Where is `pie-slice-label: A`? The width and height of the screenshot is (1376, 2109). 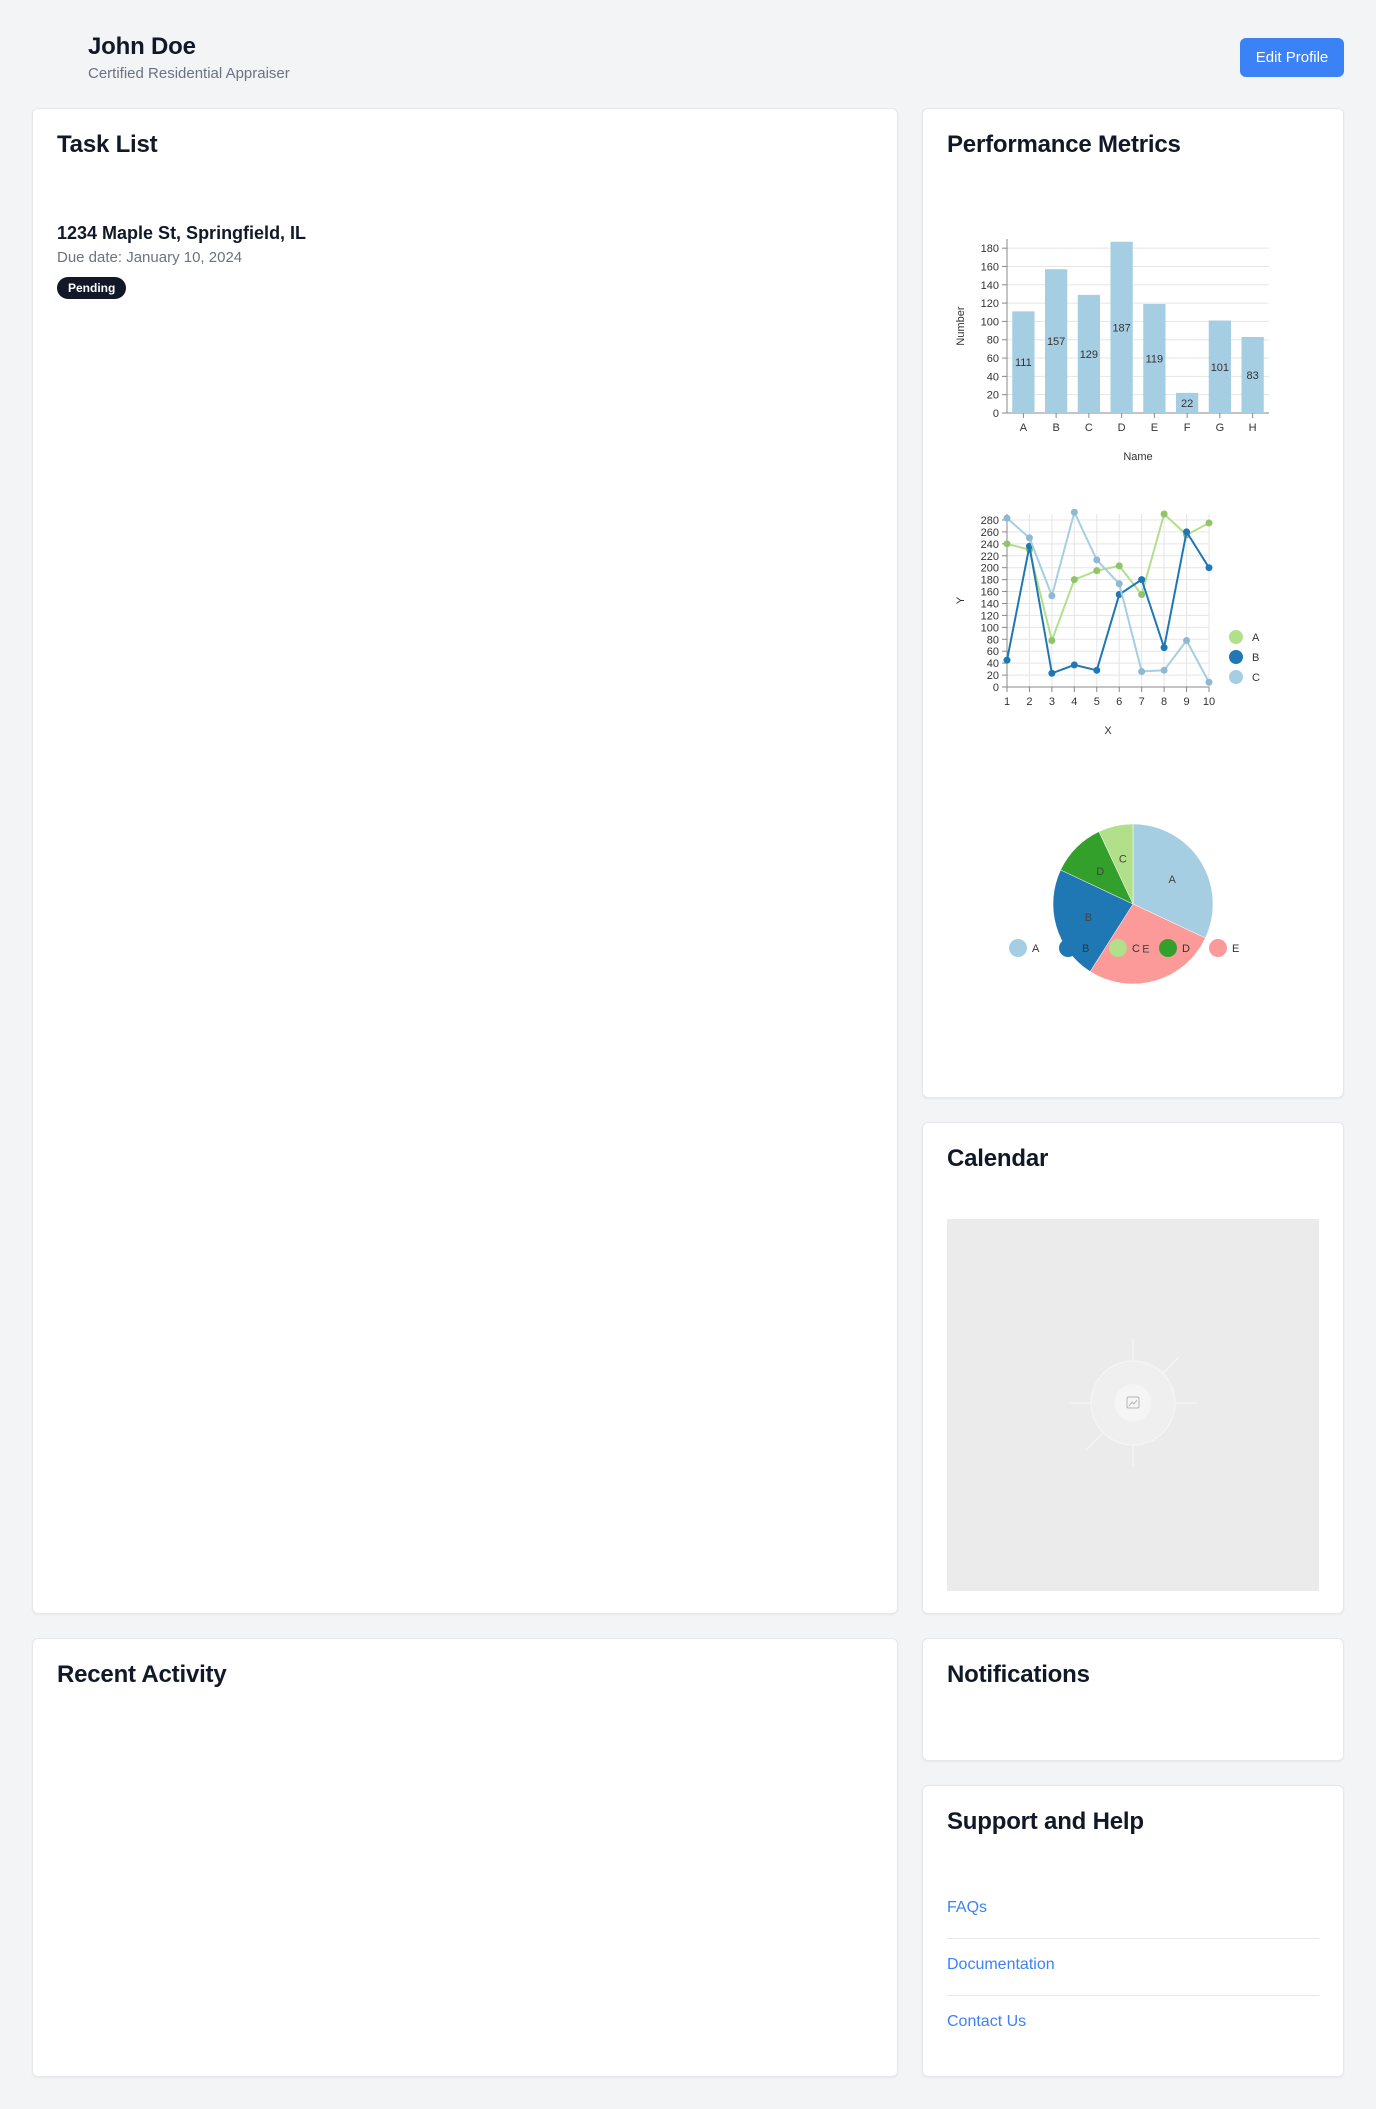 pie-slice-label: A is located at coordinates (1173, 880).